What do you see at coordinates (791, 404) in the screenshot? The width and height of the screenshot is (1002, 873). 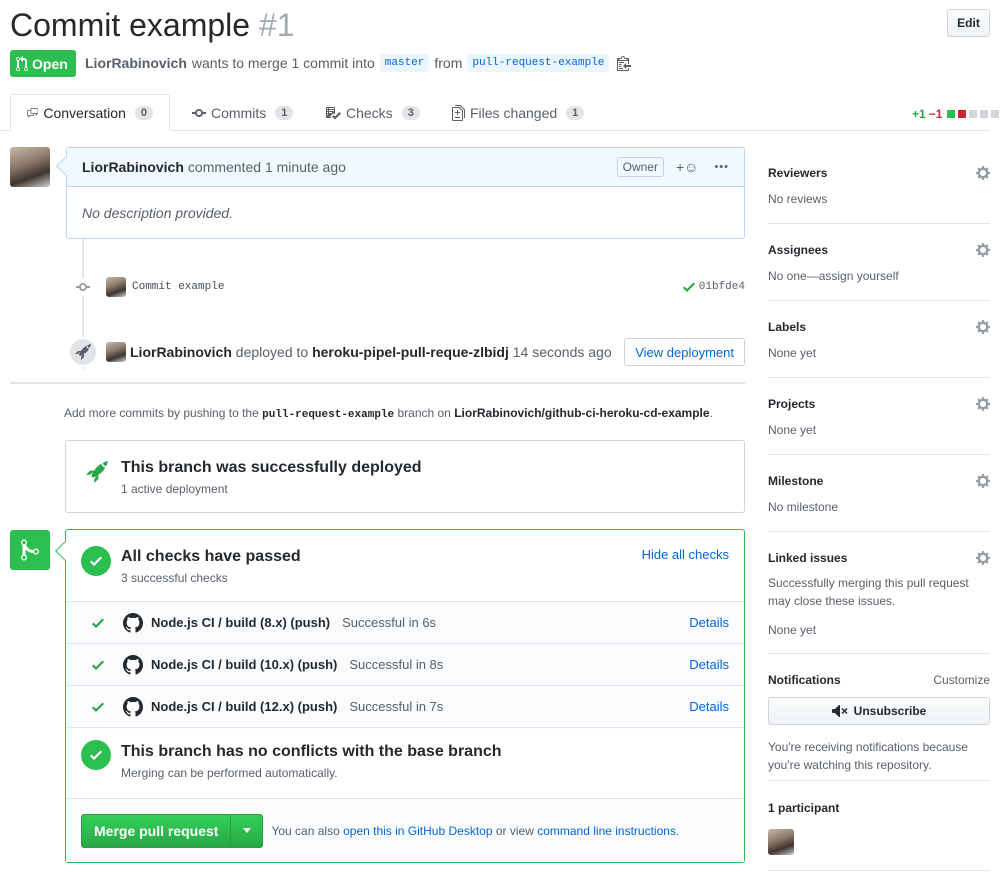 I see `sidebar-section-title: Projects` at bounding box center [791, 404].